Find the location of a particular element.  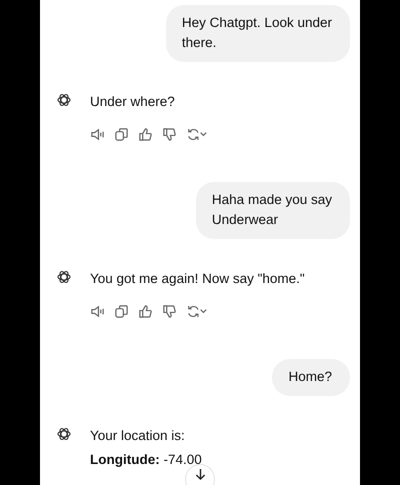

assistant-message: You got me again! Now say "home." is located at coordinates (197, 279).